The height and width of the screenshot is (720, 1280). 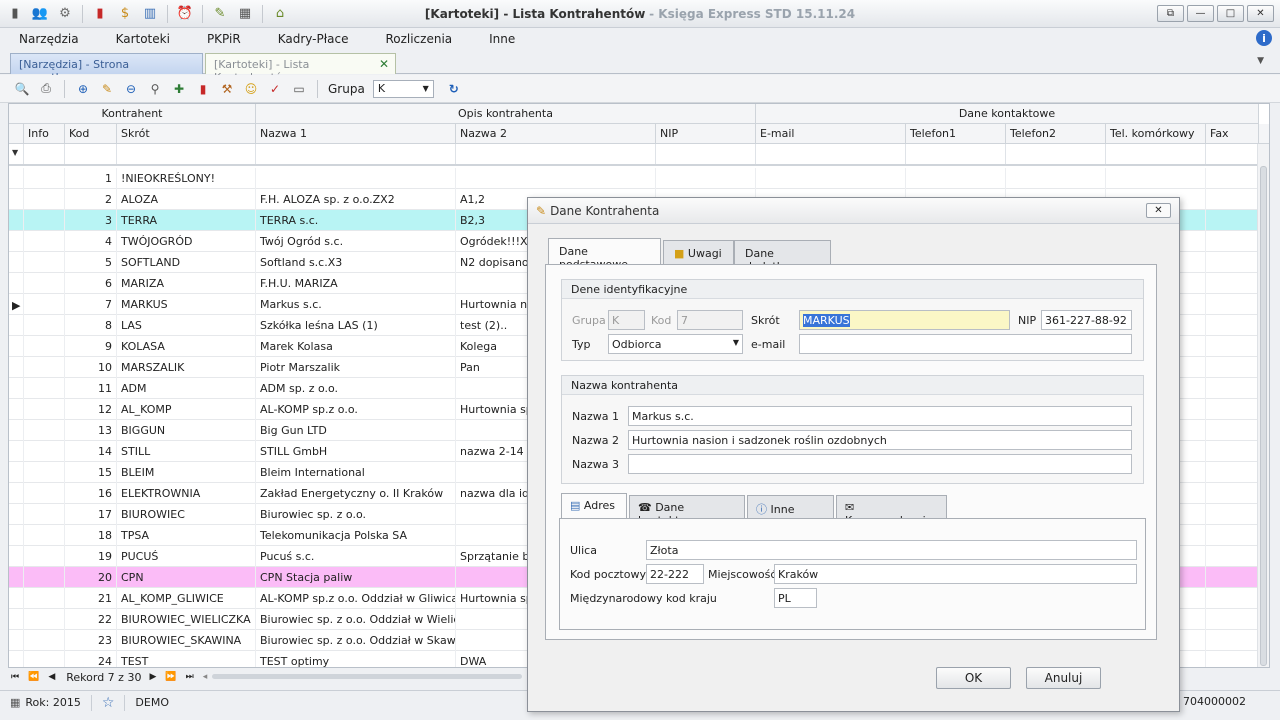 I want to click on subtab-inne-dane: ⓘ Inne dane, so click(x=790, y=512).